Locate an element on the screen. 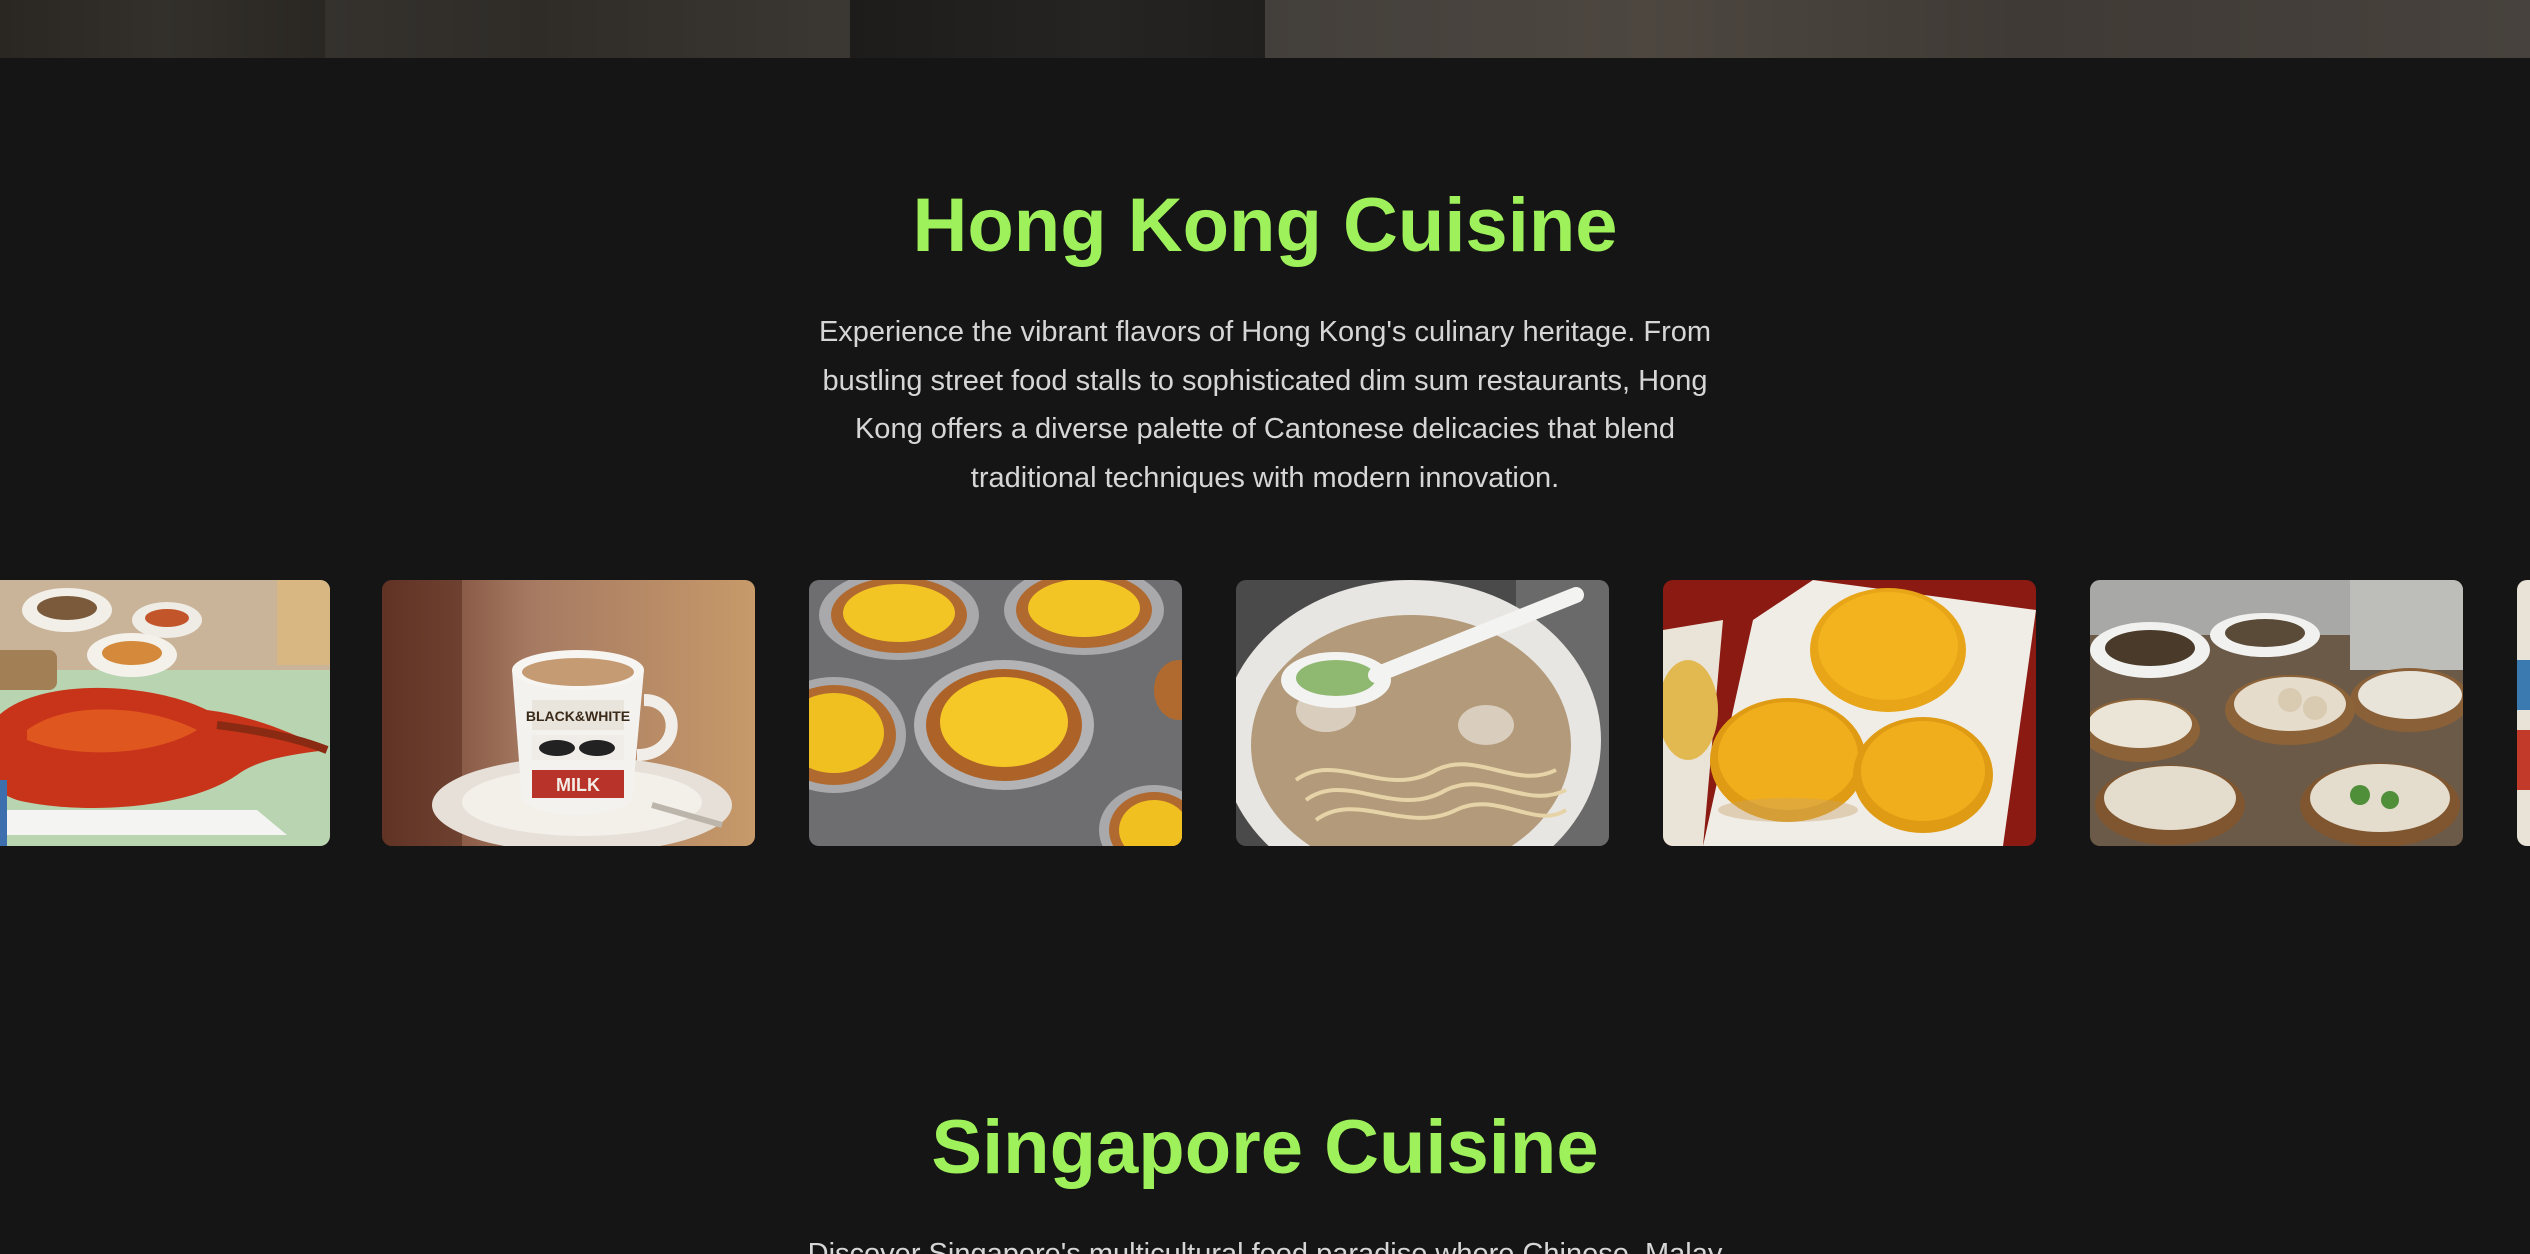  partial-next-image is located at coordinates (2523, 713).